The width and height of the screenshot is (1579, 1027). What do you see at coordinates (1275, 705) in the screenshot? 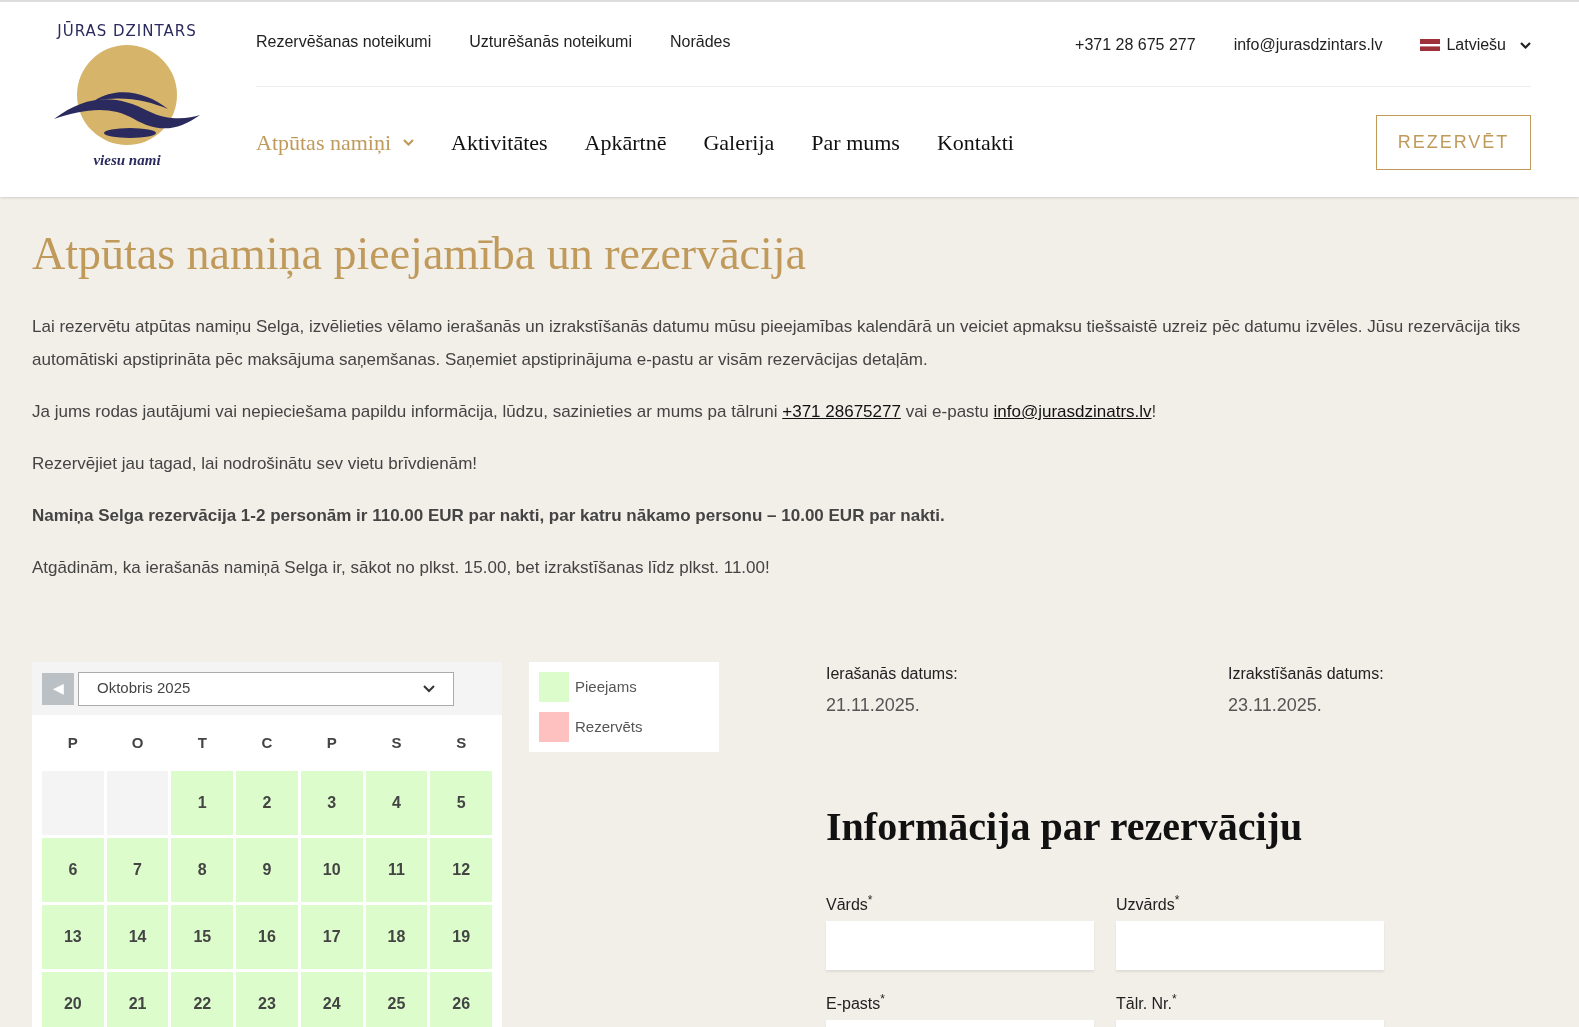
I see `date-value: 23.11.2025.` at bounding box center [1275, 705].